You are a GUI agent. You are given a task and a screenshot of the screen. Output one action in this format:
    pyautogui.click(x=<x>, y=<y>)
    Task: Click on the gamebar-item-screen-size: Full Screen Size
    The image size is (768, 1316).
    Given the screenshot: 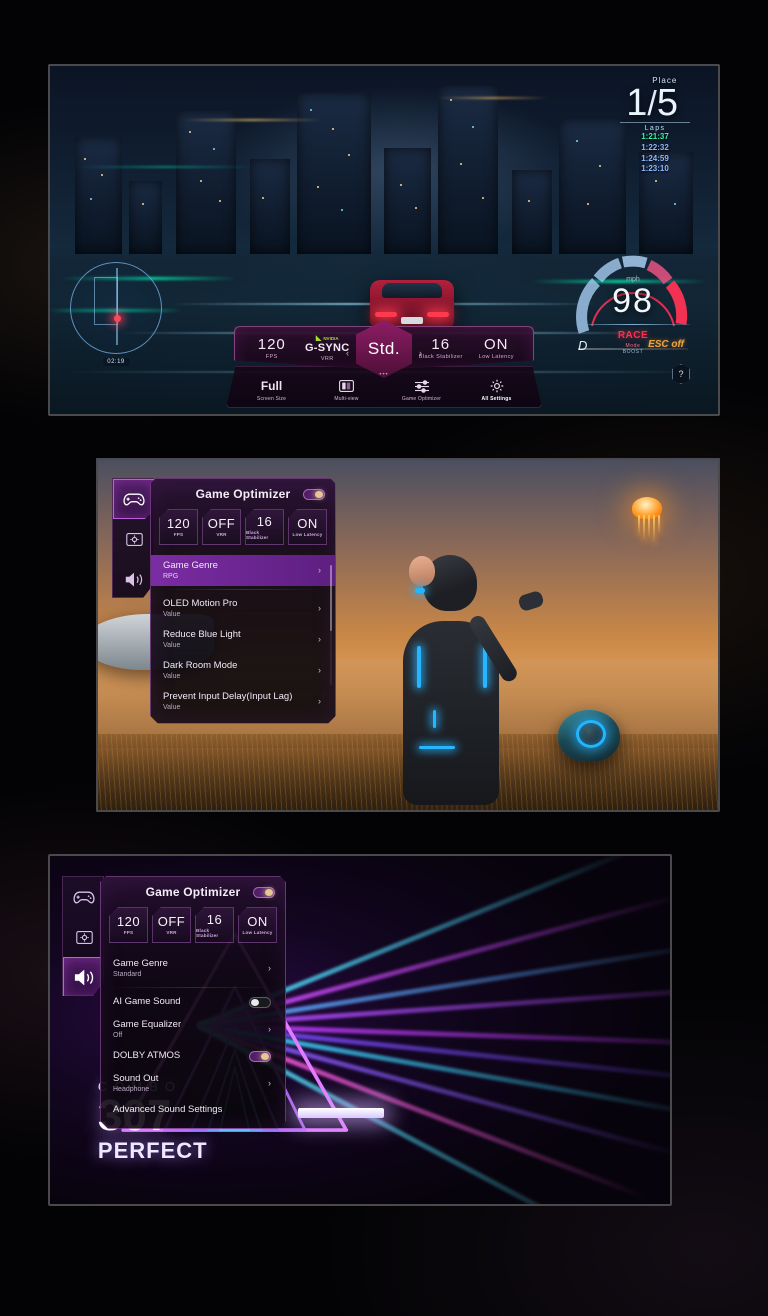 What is the action you would take?
    pyautogui.click(x=272, y=390)
    